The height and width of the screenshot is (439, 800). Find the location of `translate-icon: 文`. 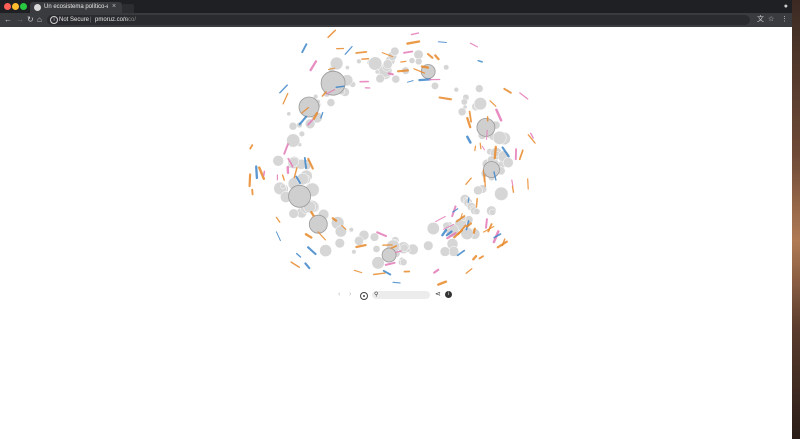

translate-icon: 文 is located at coordinates (760, 20).